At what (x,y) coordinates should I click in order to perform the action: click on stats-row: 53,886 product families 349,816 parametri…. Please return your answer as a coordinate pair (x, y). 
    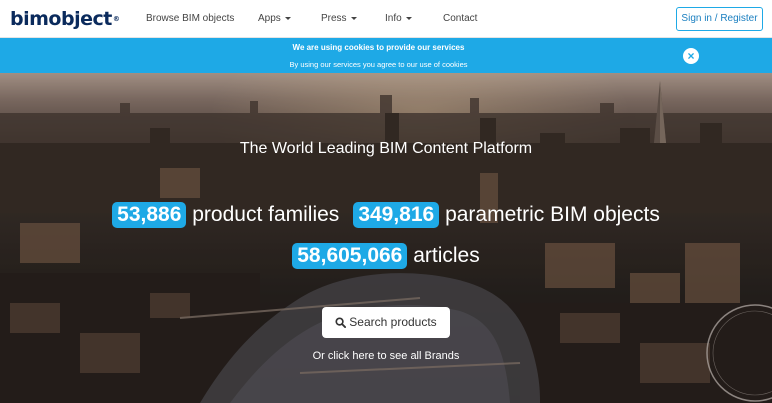
    Looking at the image, I should click on (386, 215).